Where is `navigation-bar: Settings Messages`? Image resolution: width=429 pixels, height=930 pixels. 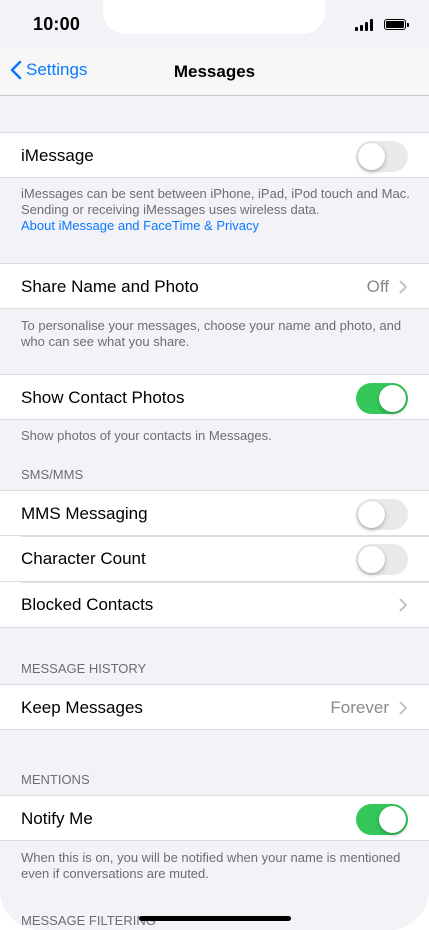 navigation-bar: Settings Messages is located at coordinates (214, 72).